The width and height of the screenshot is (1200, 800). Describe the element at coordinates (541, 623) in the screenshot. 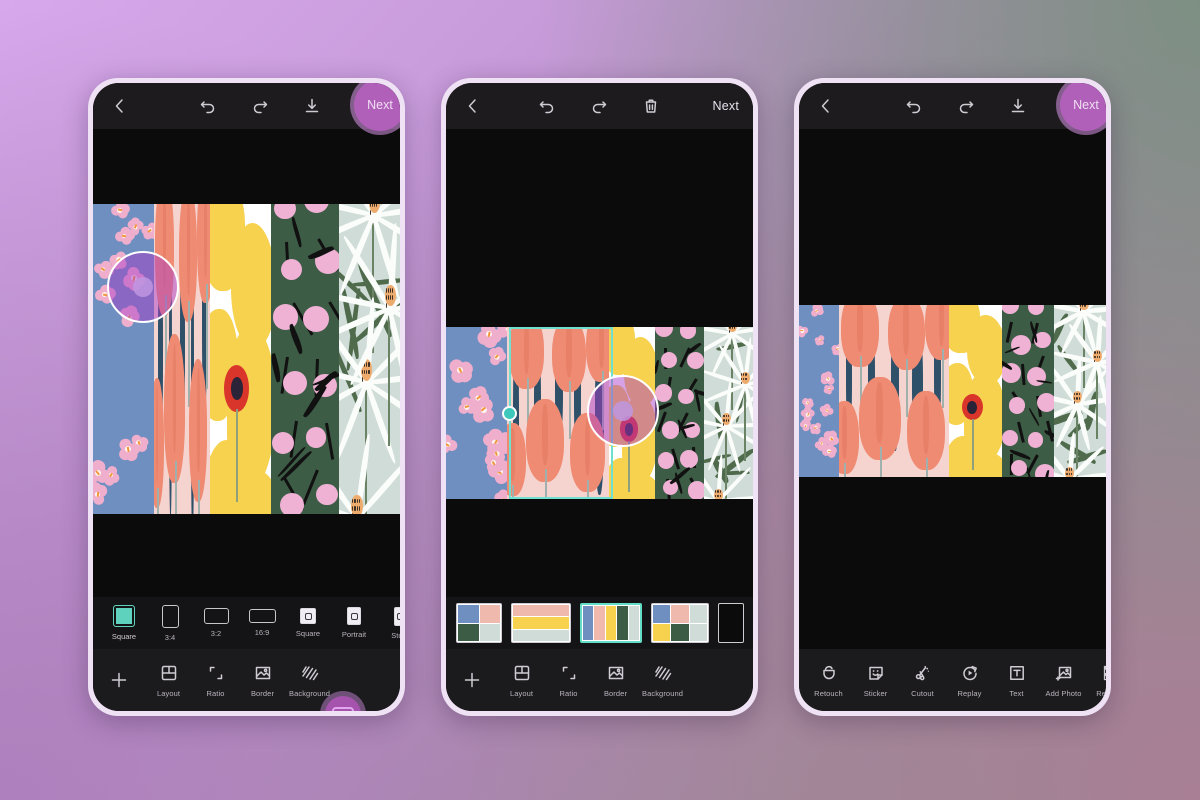

I see `layout-thumbnail-layout-3-rows` at that location.